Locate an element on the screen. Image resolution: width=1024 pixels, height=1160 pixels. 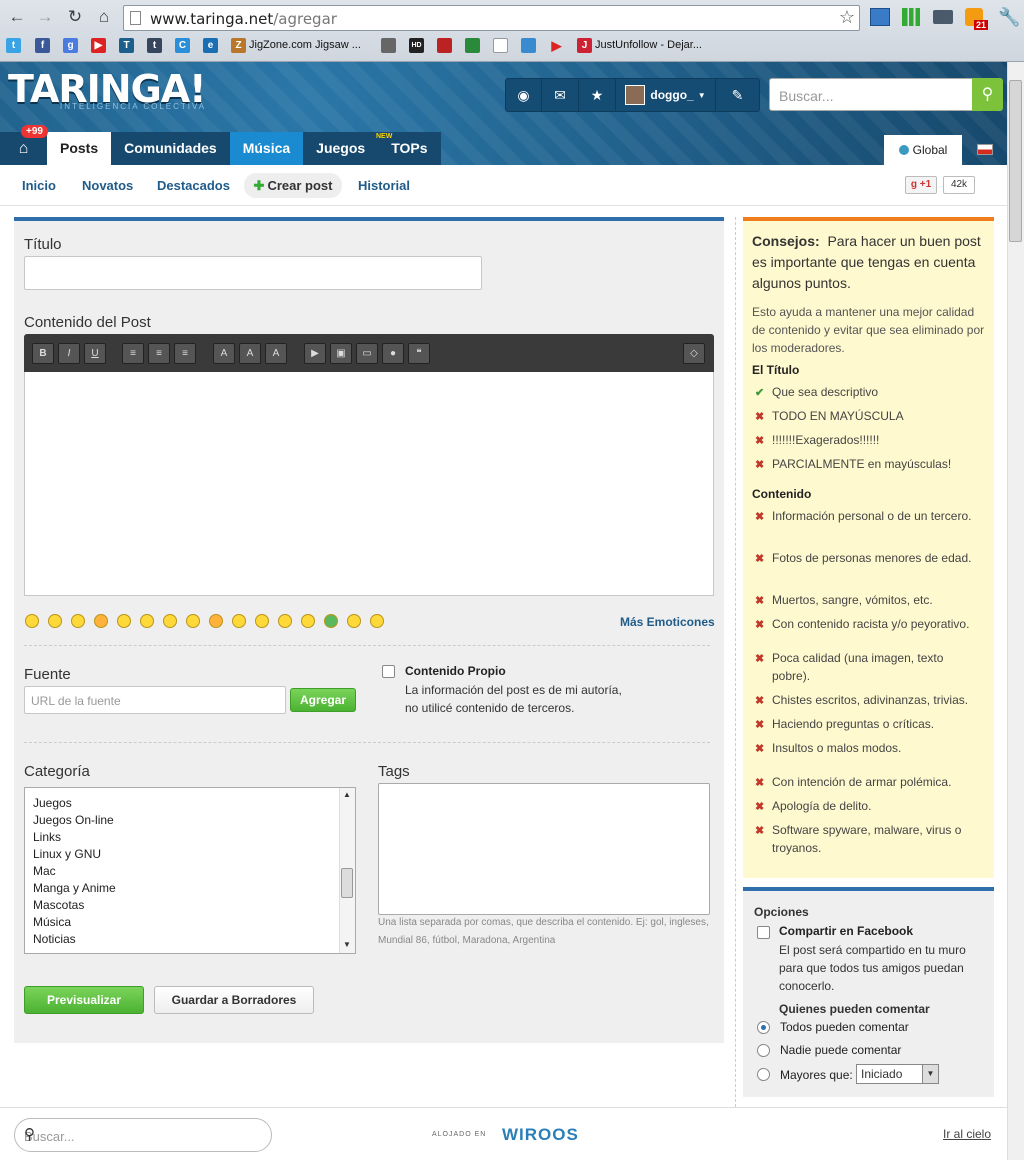
flash-icon: ▣ is located at coordinates (341, 353).